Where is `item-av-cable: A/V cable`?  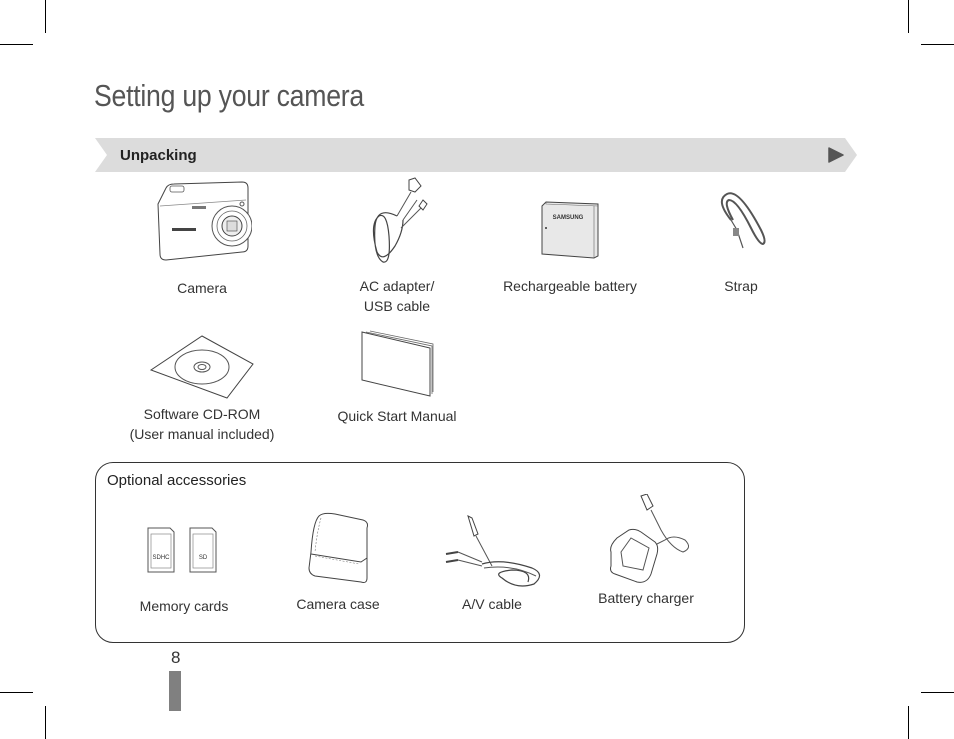
item-av-cable: A/V cable is located at coordinates (492, 564).